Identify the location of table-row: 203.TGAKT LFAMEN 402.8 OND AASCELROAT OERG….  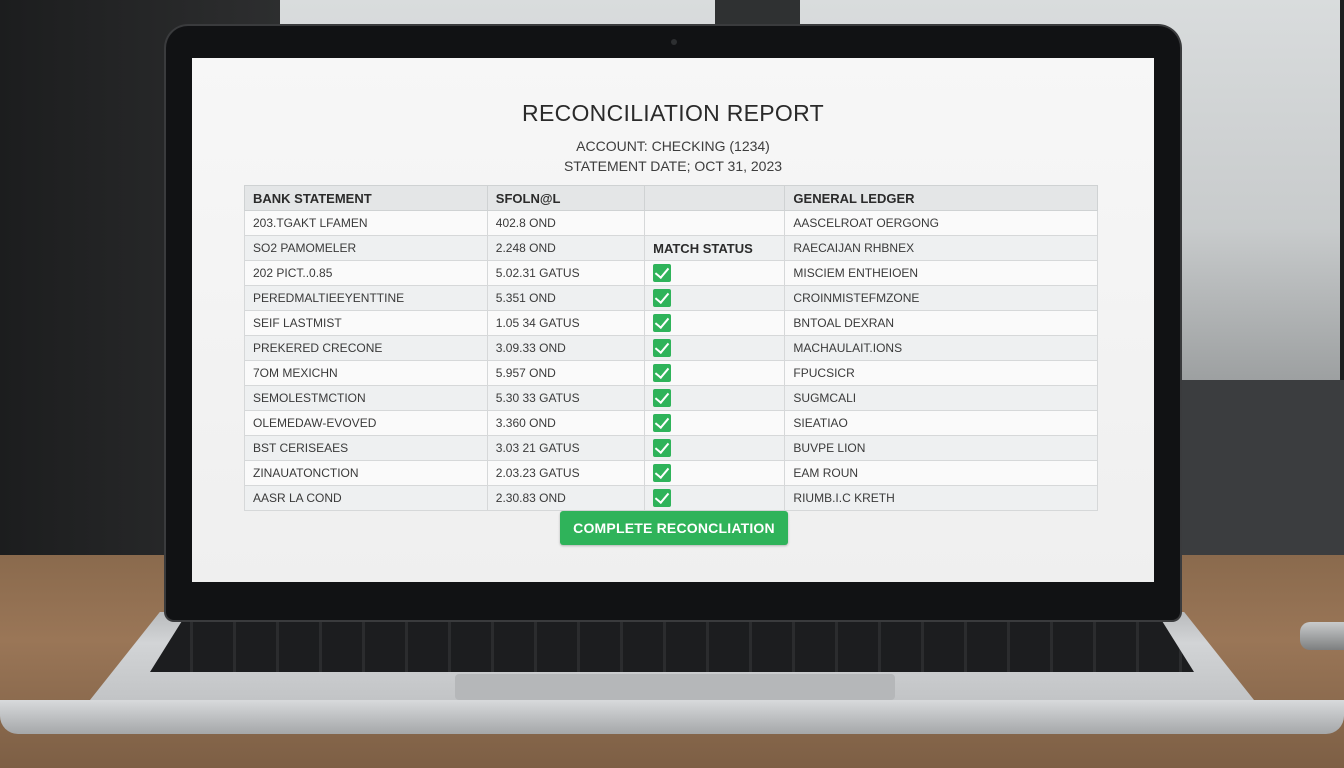
(671, 223).